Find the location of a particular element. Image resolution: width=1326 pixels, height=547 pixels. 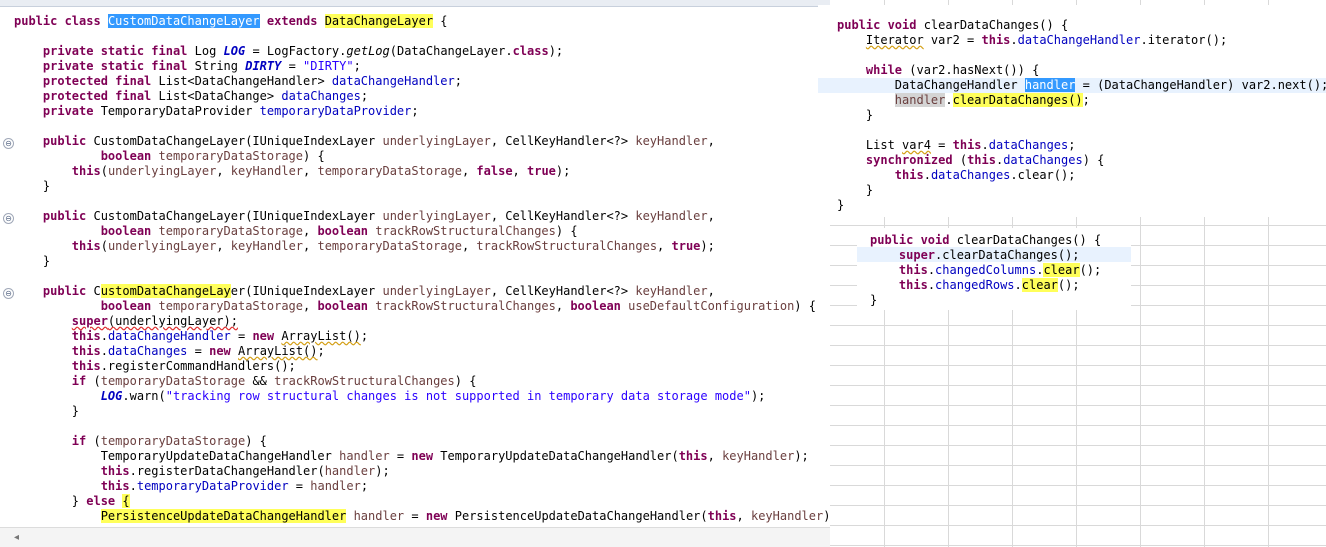

code-token: PersistenceUpdateDataChangeHandler( is located at coordinates (581, 516).